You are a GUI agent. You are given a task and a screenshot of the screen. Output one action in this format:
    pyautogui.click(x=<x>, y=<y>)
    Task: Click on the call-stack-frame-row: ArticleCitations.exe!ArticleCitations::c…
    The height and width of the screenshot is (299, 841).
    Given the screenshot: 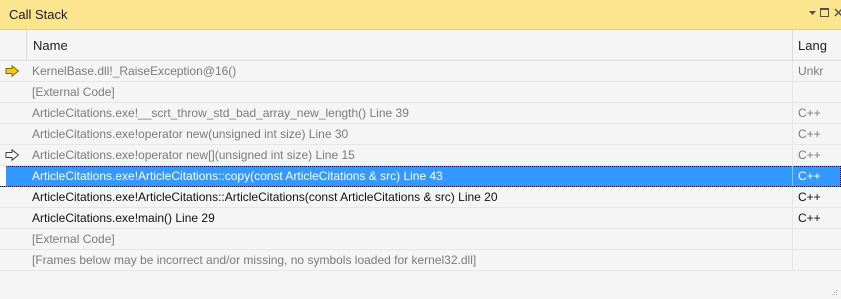 What is the action you would take?
    pyautogui.click(x=420, y=176)
    